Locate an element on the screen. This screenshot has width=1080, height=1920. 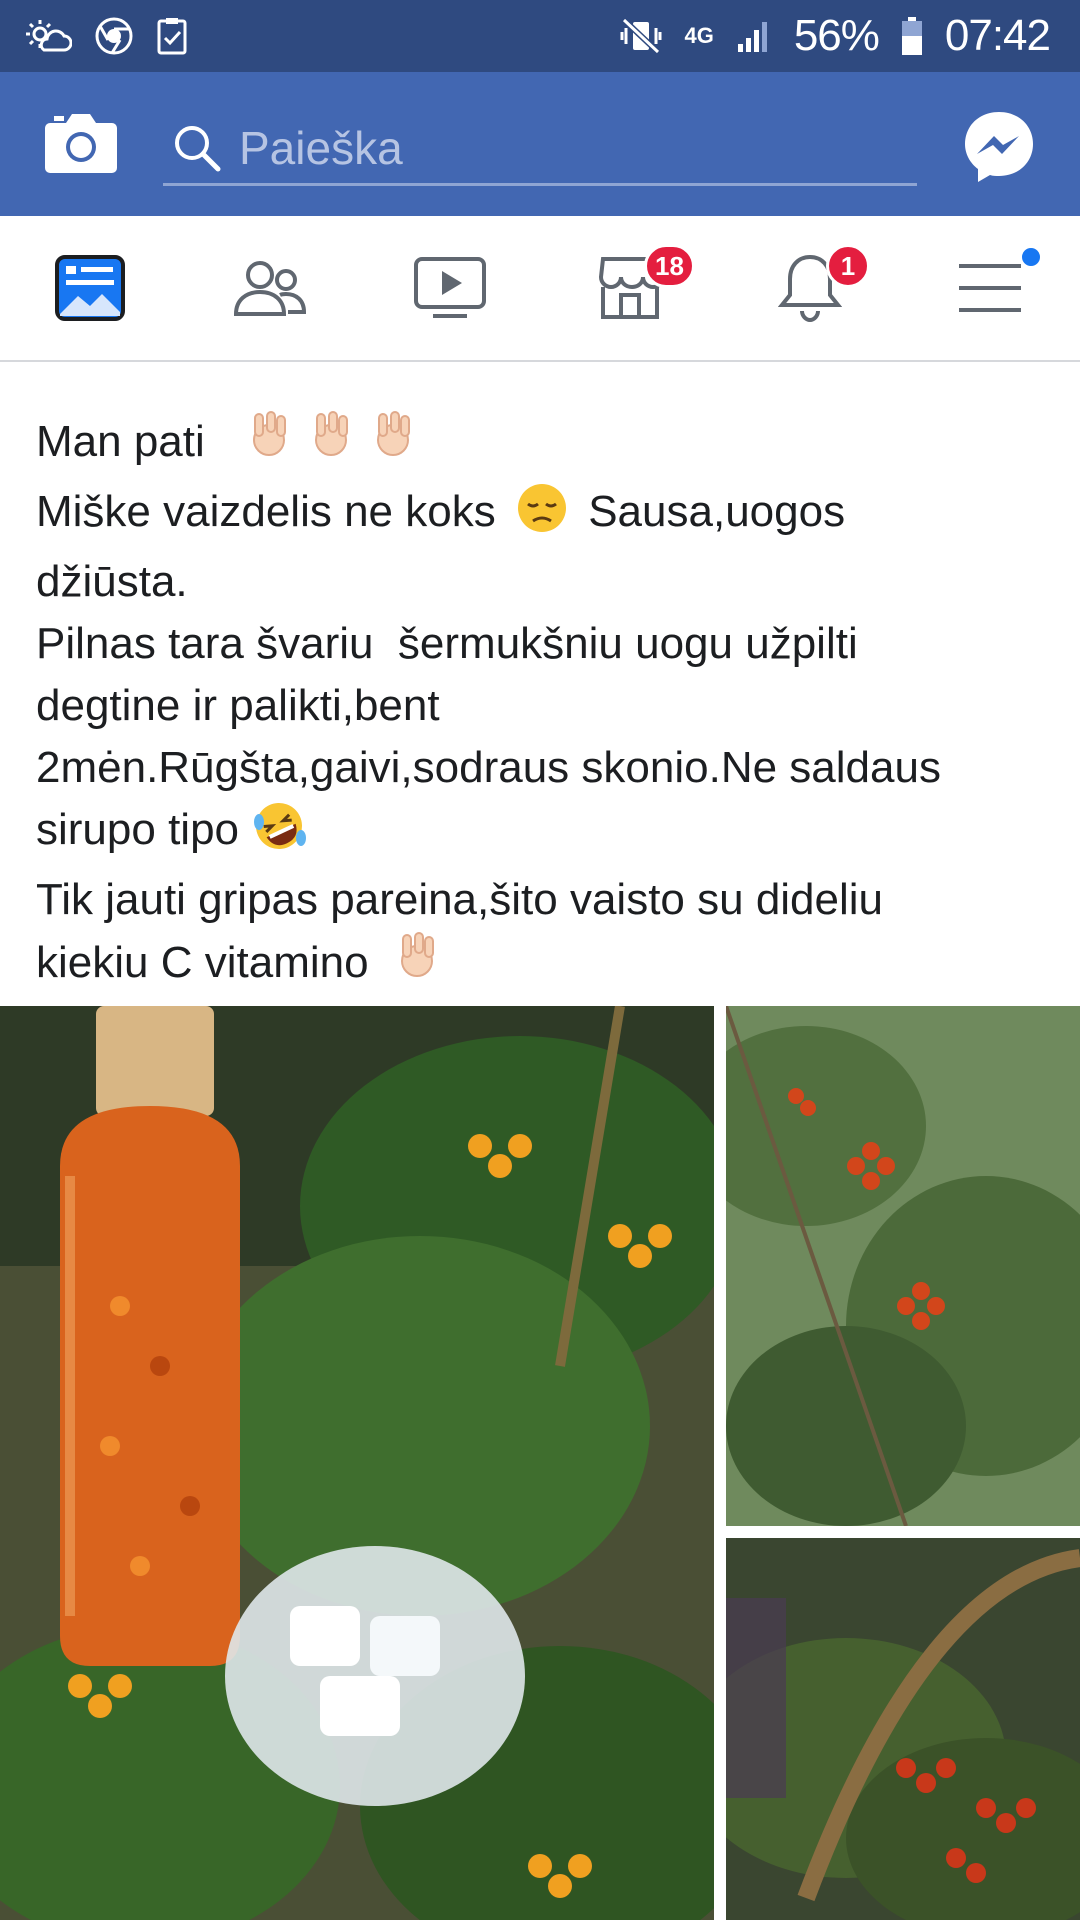
post-line-7: sirupo tipo is located at coordinates (541, 834).